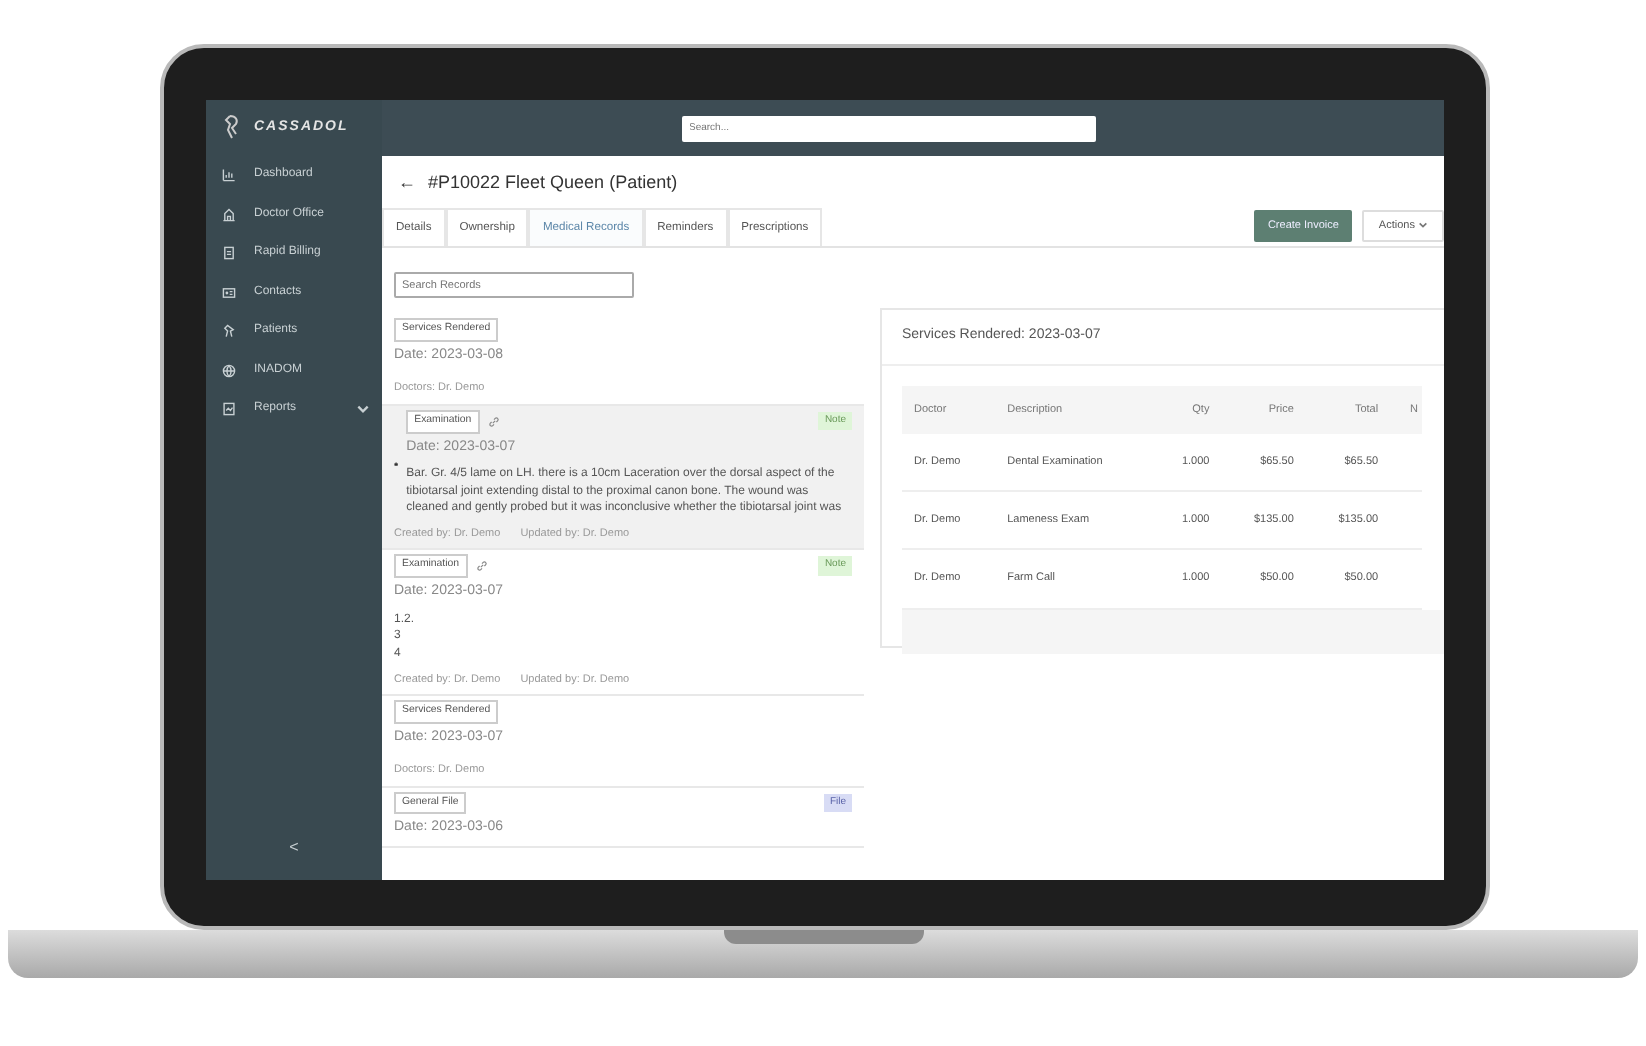 Image resolution: width=1646 pixels, height=1046 pixels. Describe the element at coordinates (229, 370) in the screenshot. I see `globe-icon` at that location.